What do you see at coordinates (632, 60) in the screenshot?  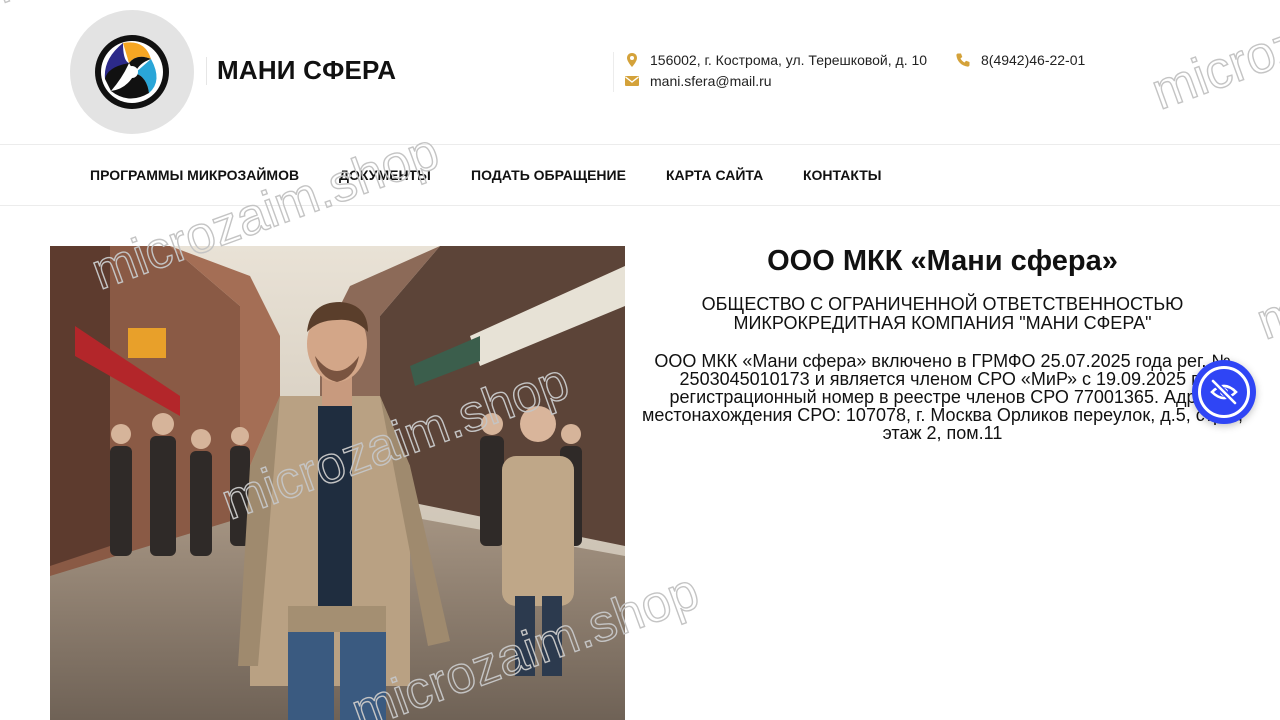 I see `map-pin-icon` at bounding box center [632, 60].